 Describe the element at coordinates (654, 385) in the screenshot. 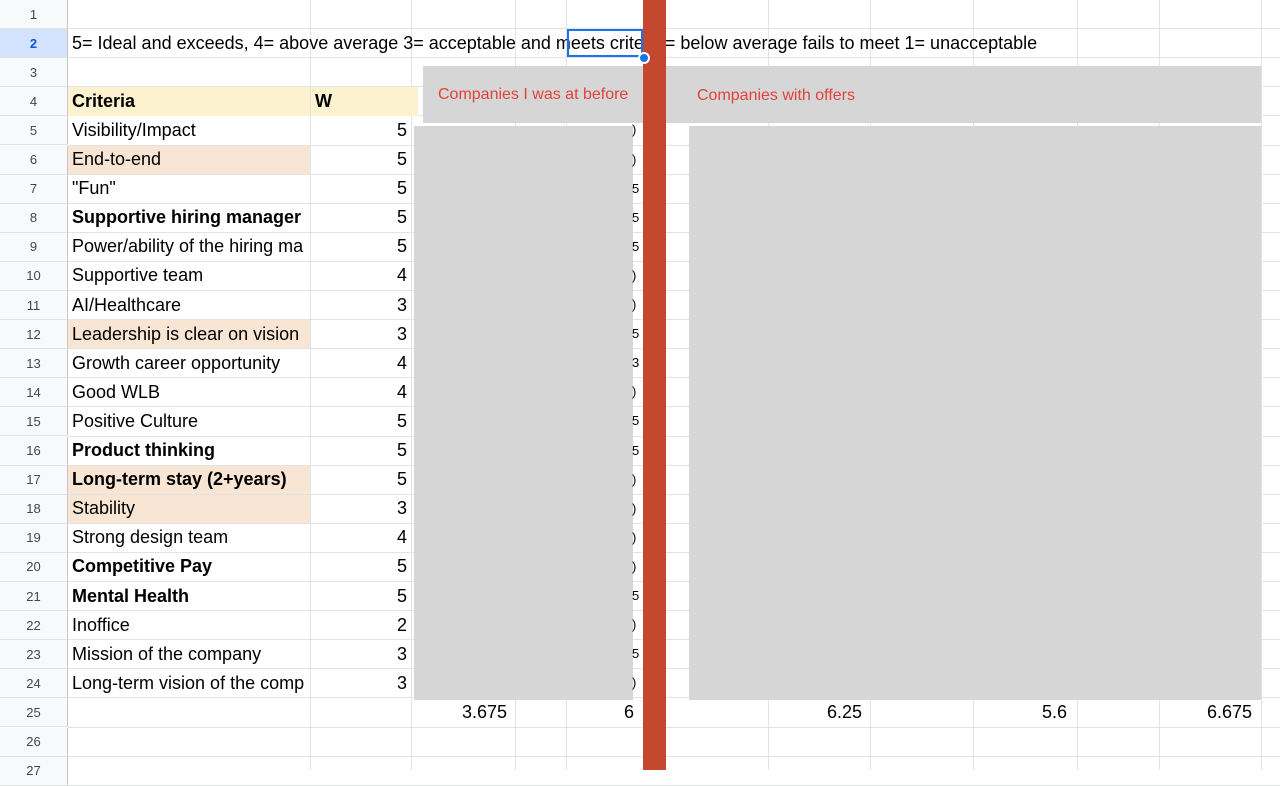

I see `column-resize-bar` at that location.